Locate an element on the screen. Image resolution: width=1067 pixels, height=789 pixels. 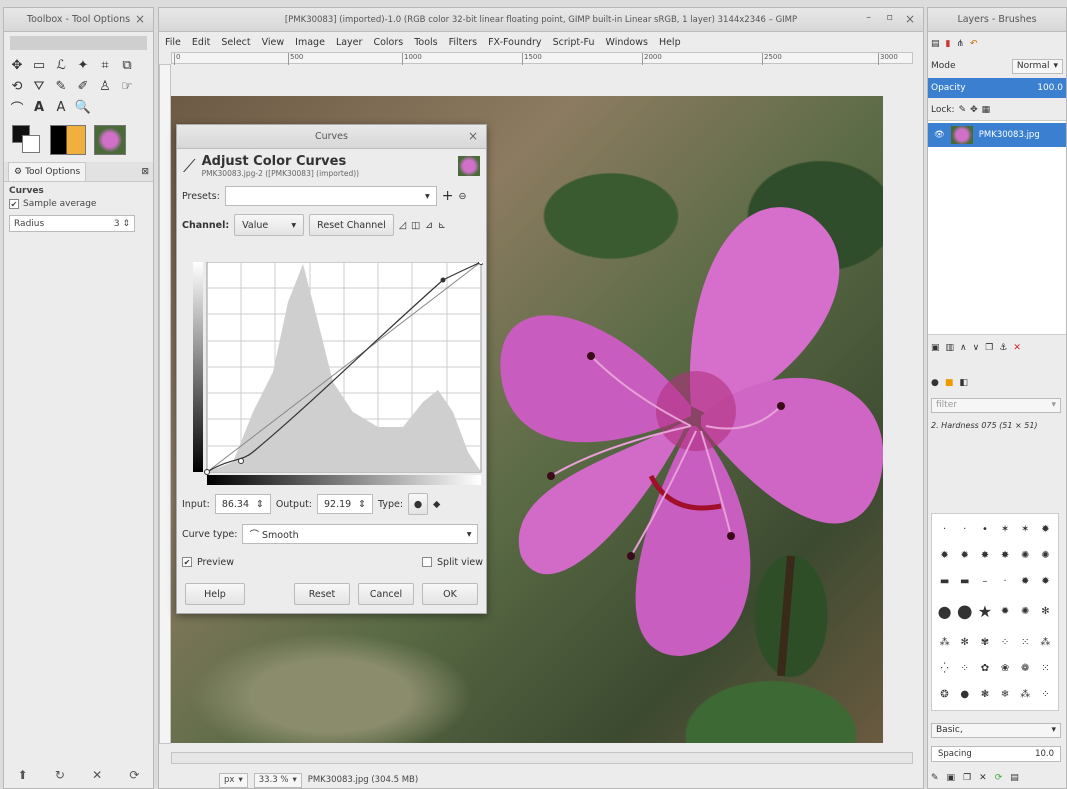
gradients-tab-icon: ◧ is located at coordinates (963, 383).